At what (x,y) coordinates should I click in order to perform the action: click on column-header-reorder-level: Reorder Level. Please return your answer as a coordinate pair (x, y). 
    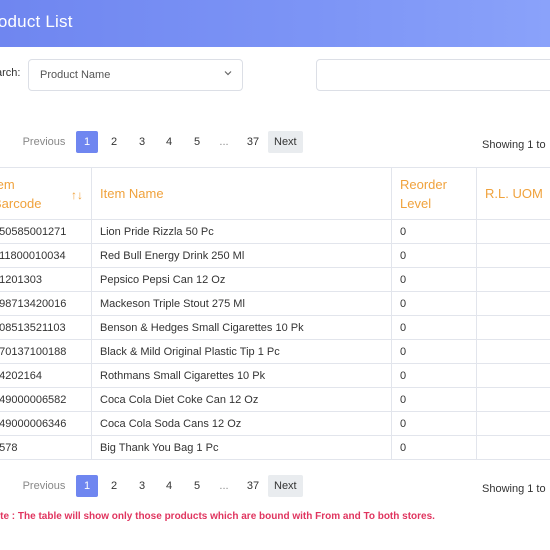
    Looking at the image, I should click on (434, 193).